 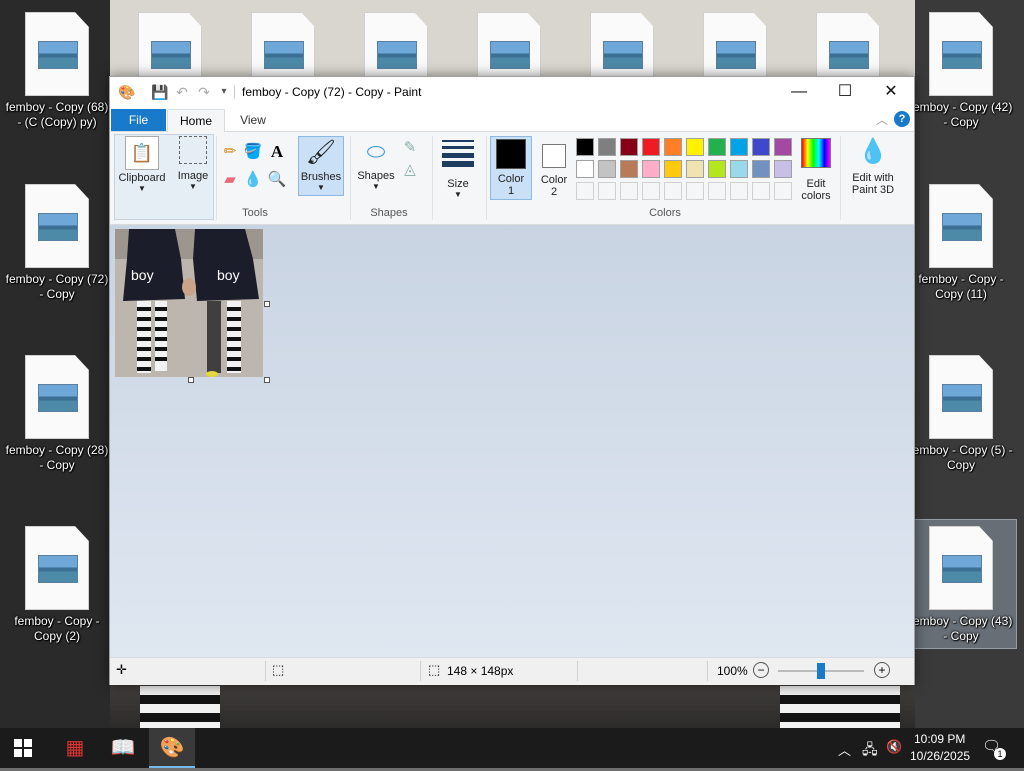 I want to click on magnifier-icon: 🔍, so click(x=277, y=180).